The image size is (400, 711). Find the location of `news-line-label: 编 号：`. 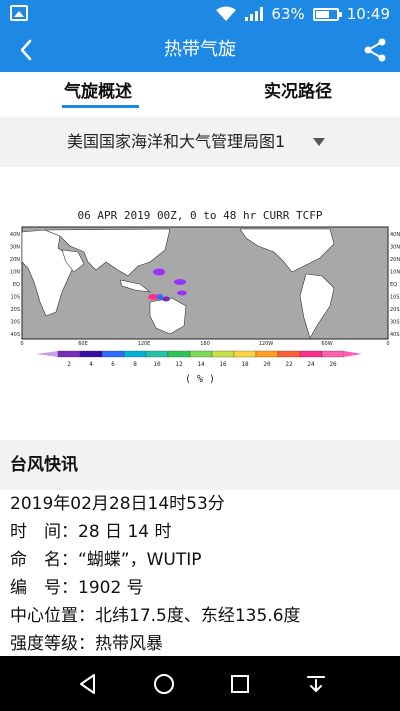

news-line-label: 编 号： is located at coordinates (44, 588).